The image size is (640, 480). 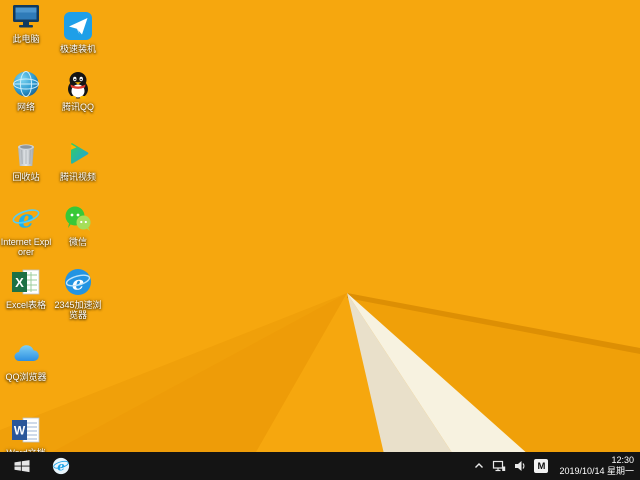 I want to click on desktop-icon-recycle-bin: 回收站, so click(x=26, y=160).